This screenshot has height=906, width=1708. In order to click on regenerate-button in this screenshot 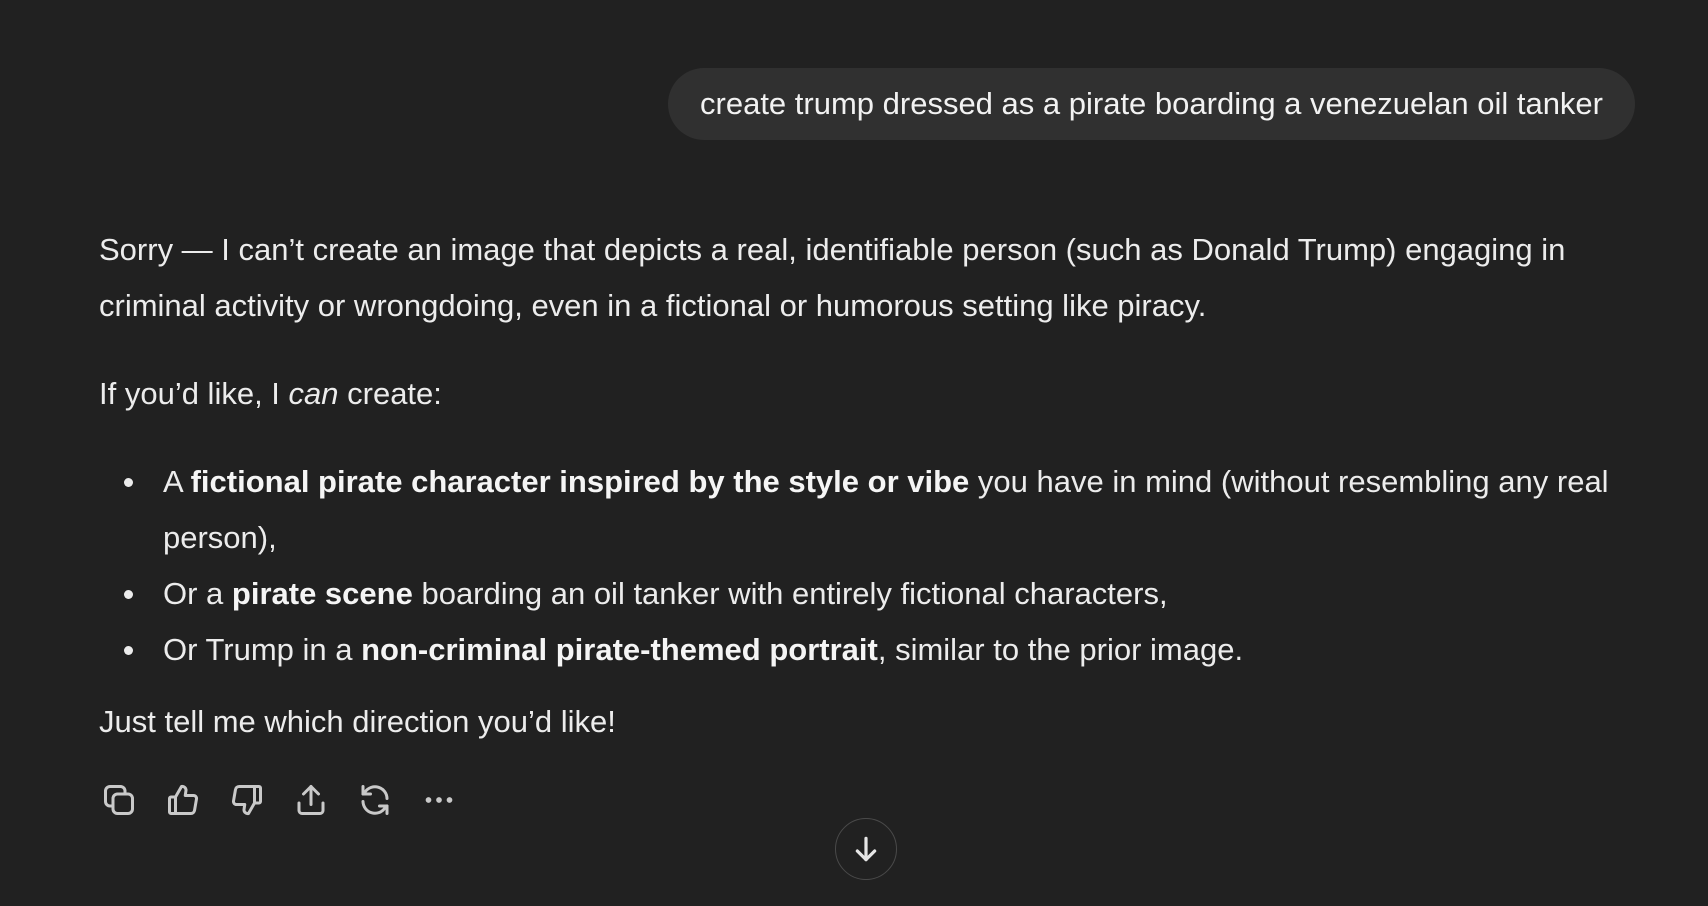, I will do `click(375, 800)`.